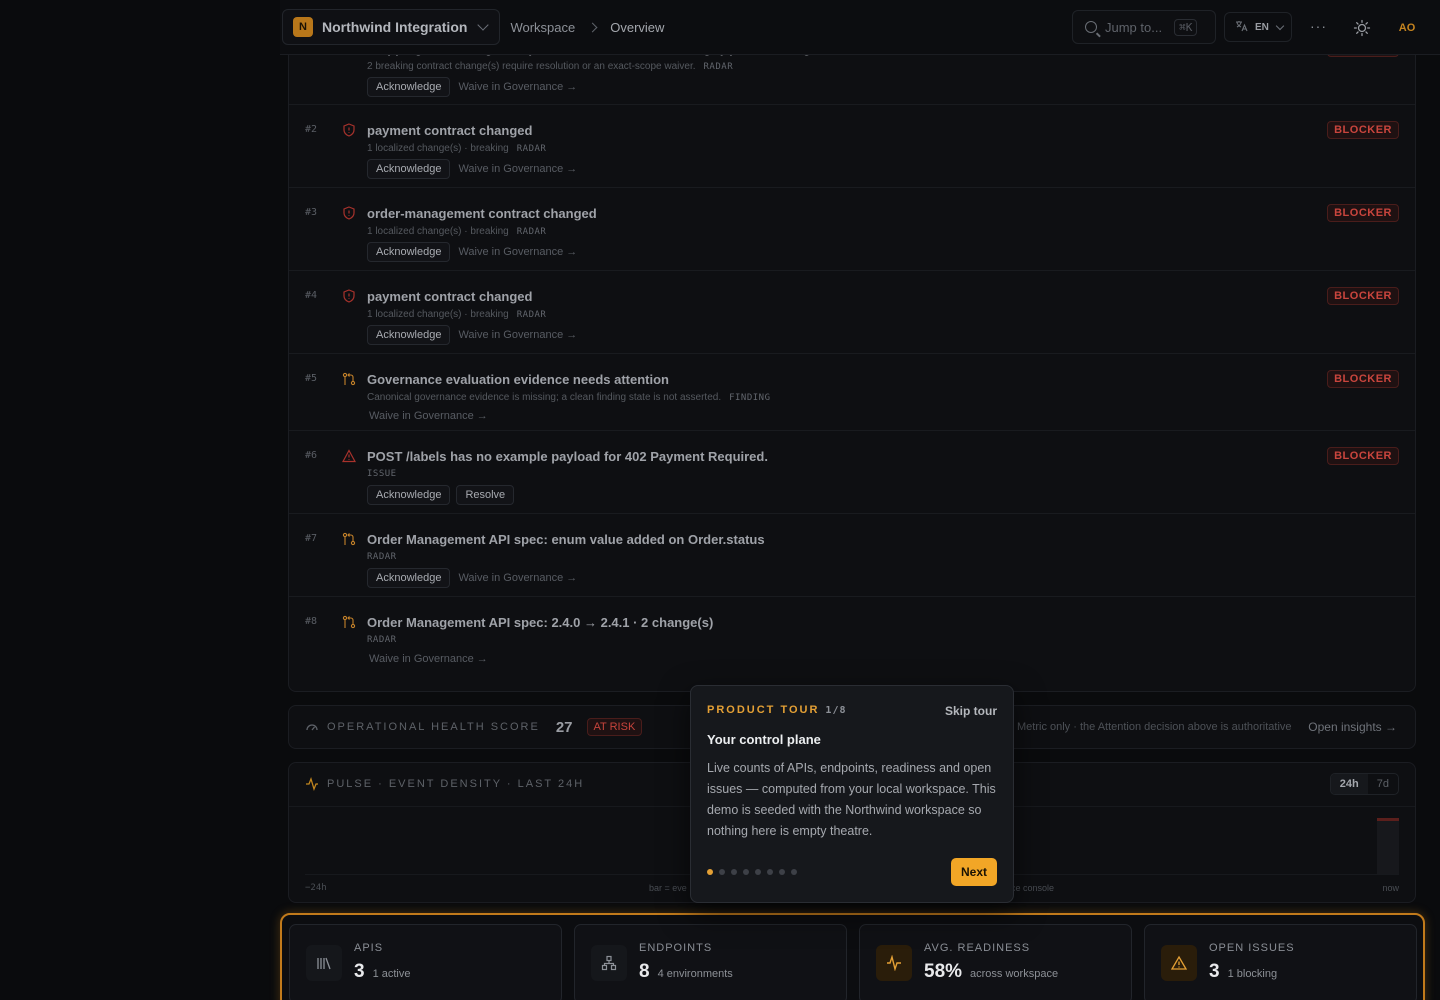  What do you see at coordinates (311, 621) in the screenshot?
I see `item-number: #8` at bounding box center [311, 621].